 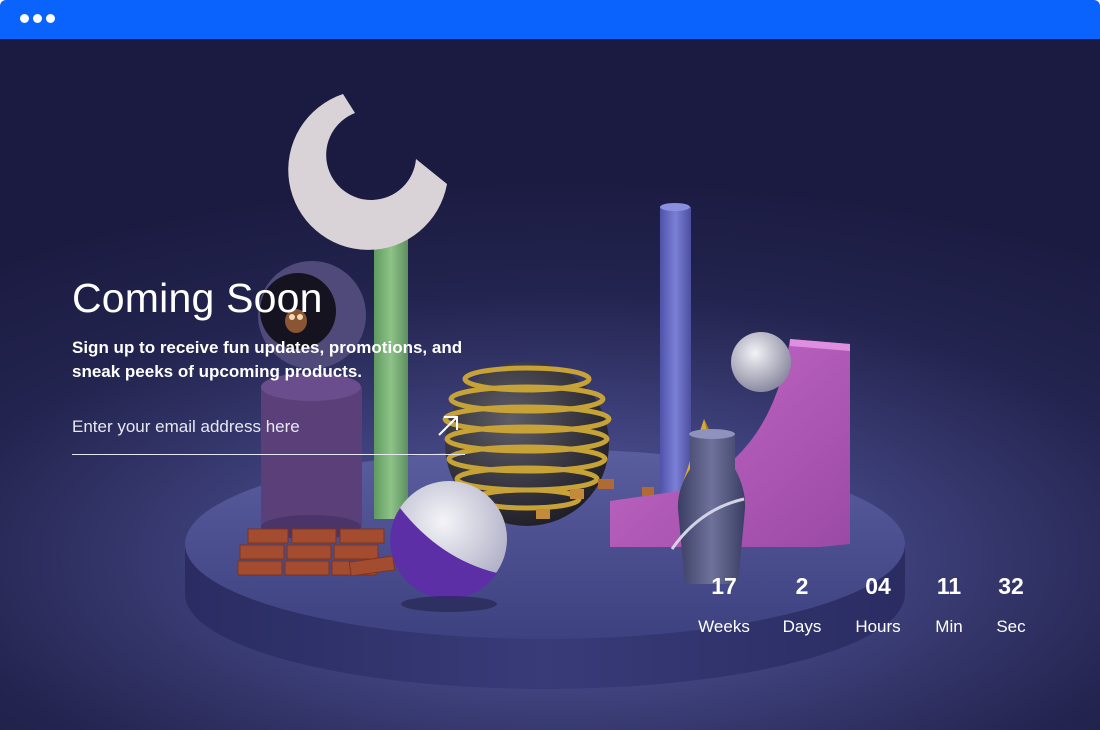 I want to click on countdown-value: 04, so click(x=878, y=586).